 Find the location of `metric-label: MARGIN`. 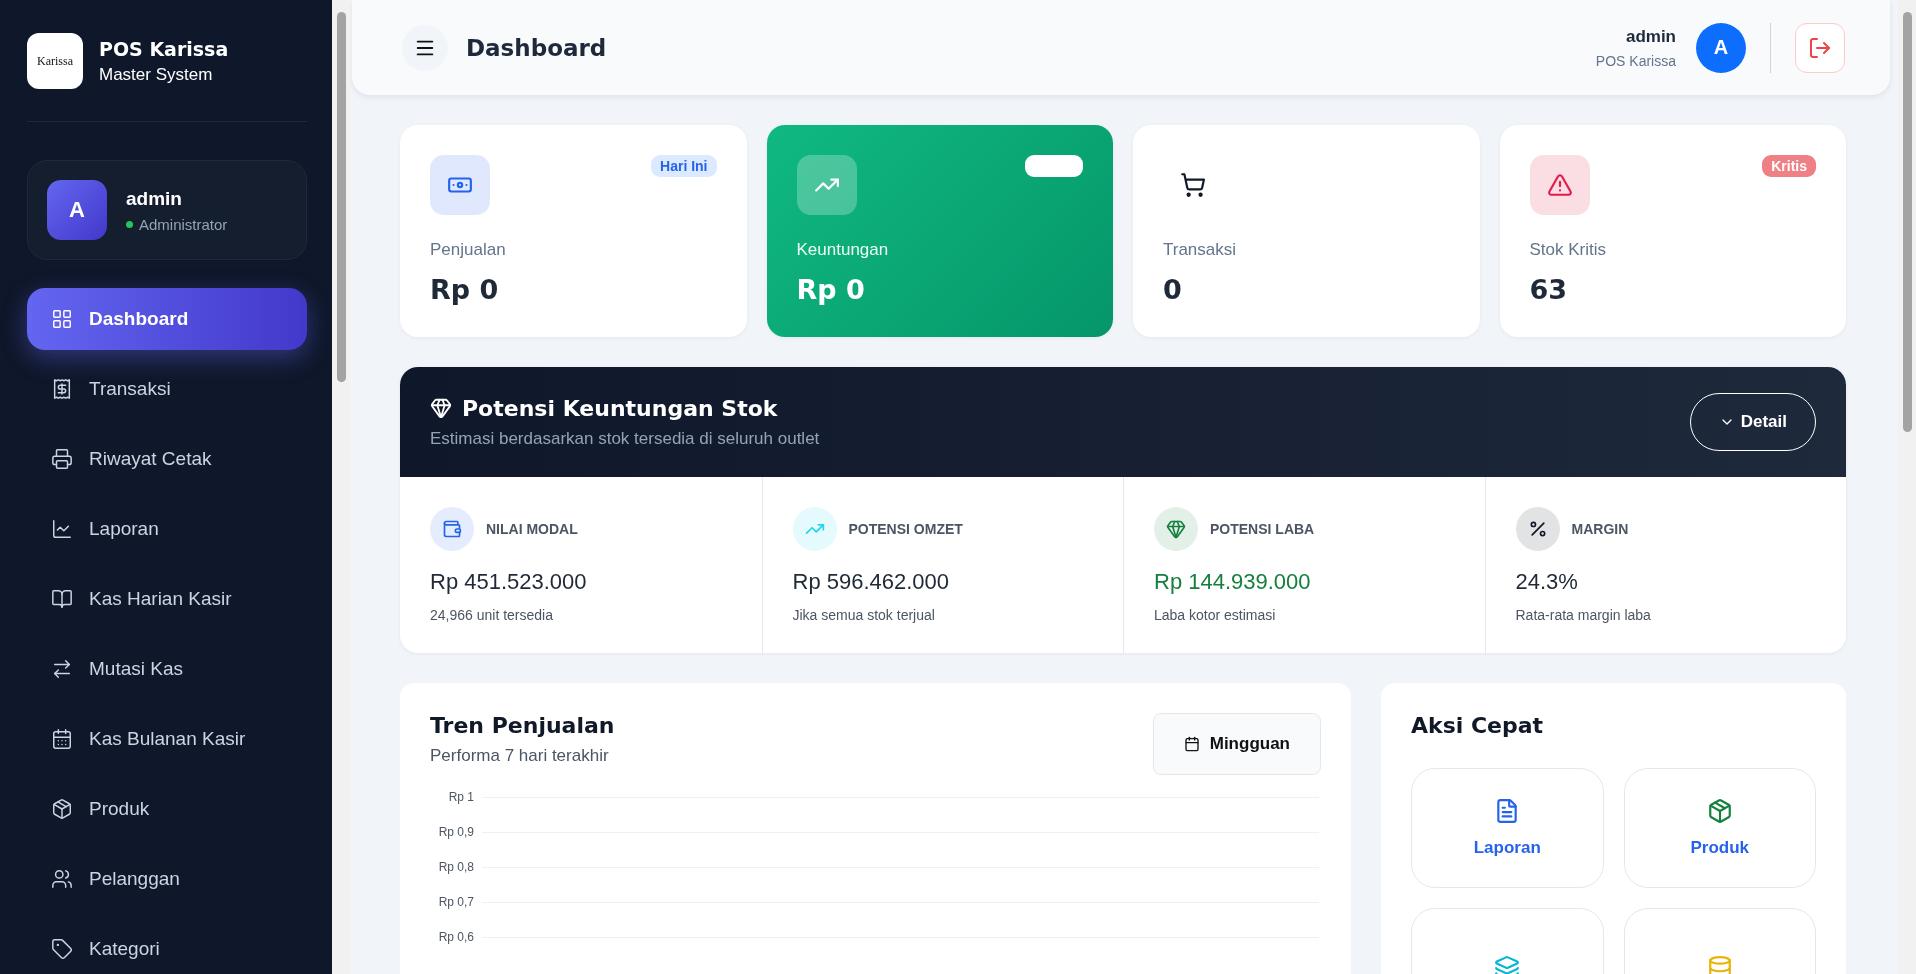

metric-label: MARGIN is located at coordinates (1600, 529).